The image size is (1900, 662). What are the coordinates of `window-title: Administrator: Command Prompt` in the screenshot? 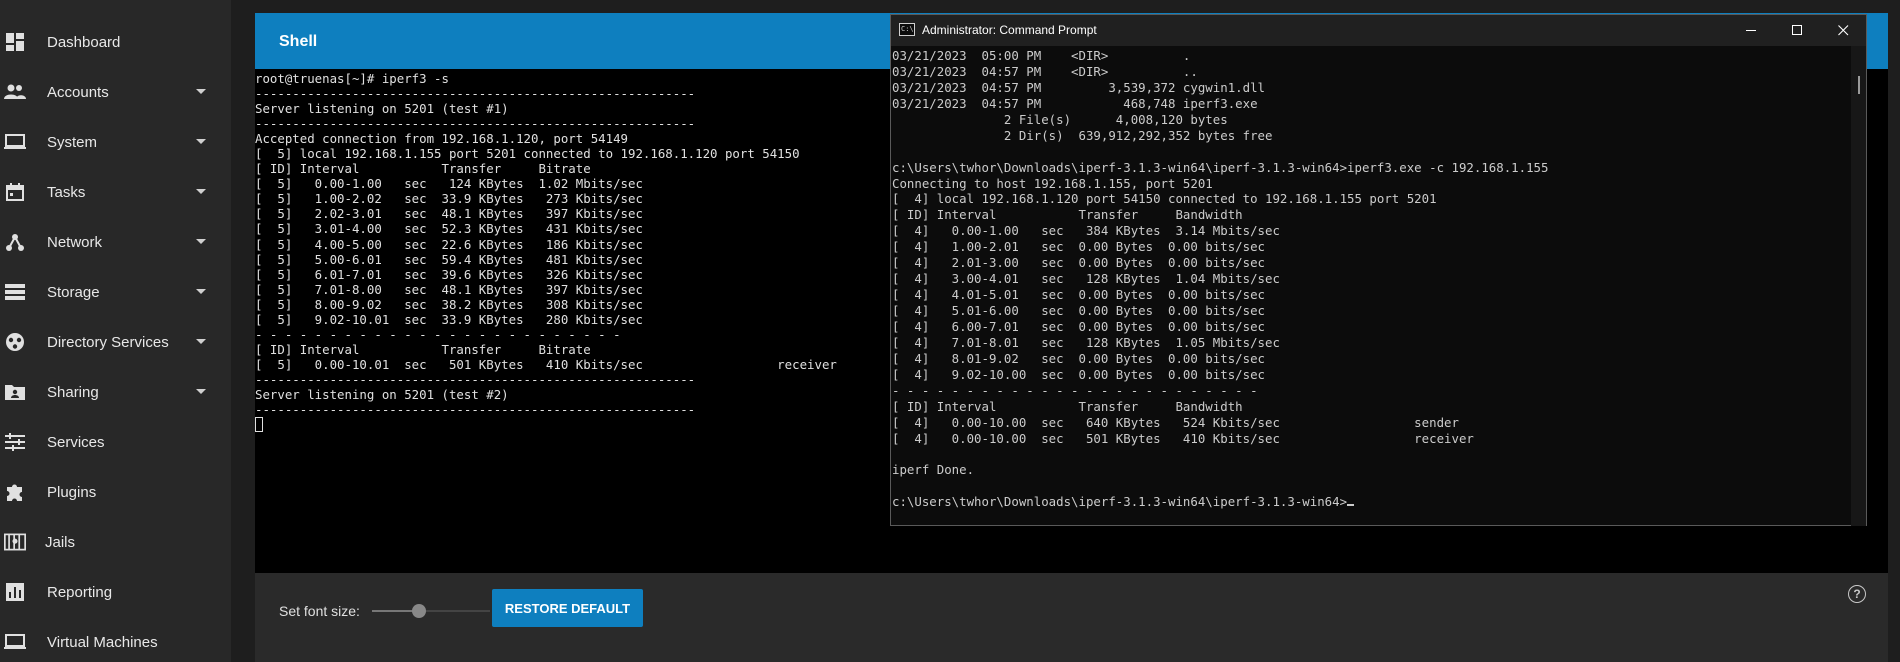 It's located at (1009, 30).